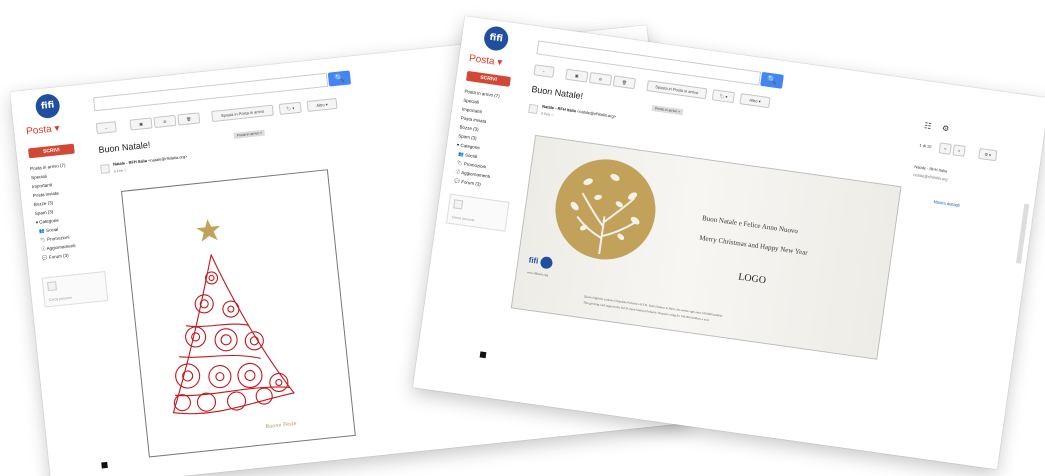  What do you see at coordinates (752, 279) in the screenshot?
I see `card-logo-placeholder: LOGO` at bounding box center [752, 279].